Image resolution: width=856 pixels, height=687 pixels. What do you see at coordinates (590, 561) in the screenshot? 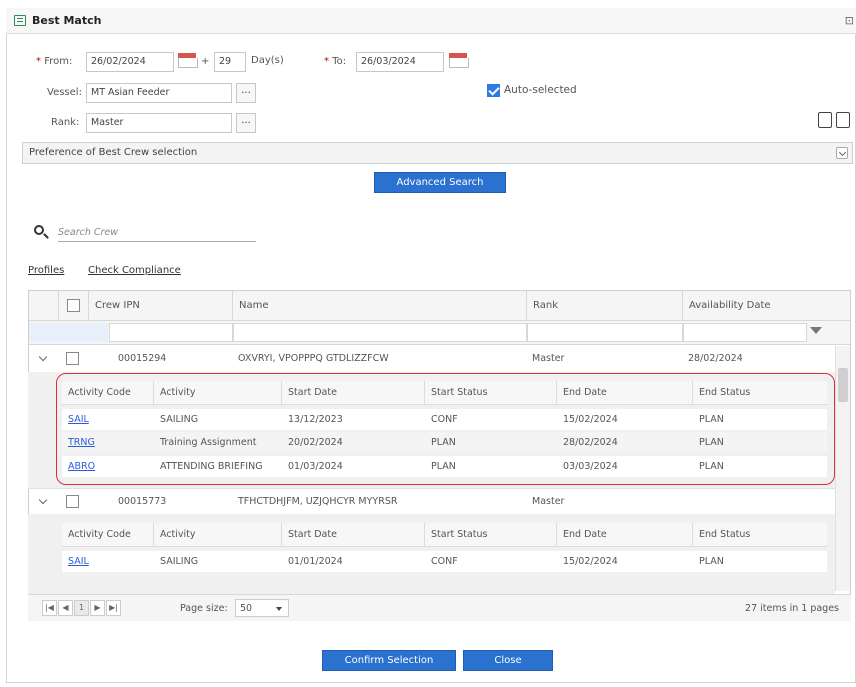
I see `activity-end-date: 15/02/2024` at bounding box center [590, 561].